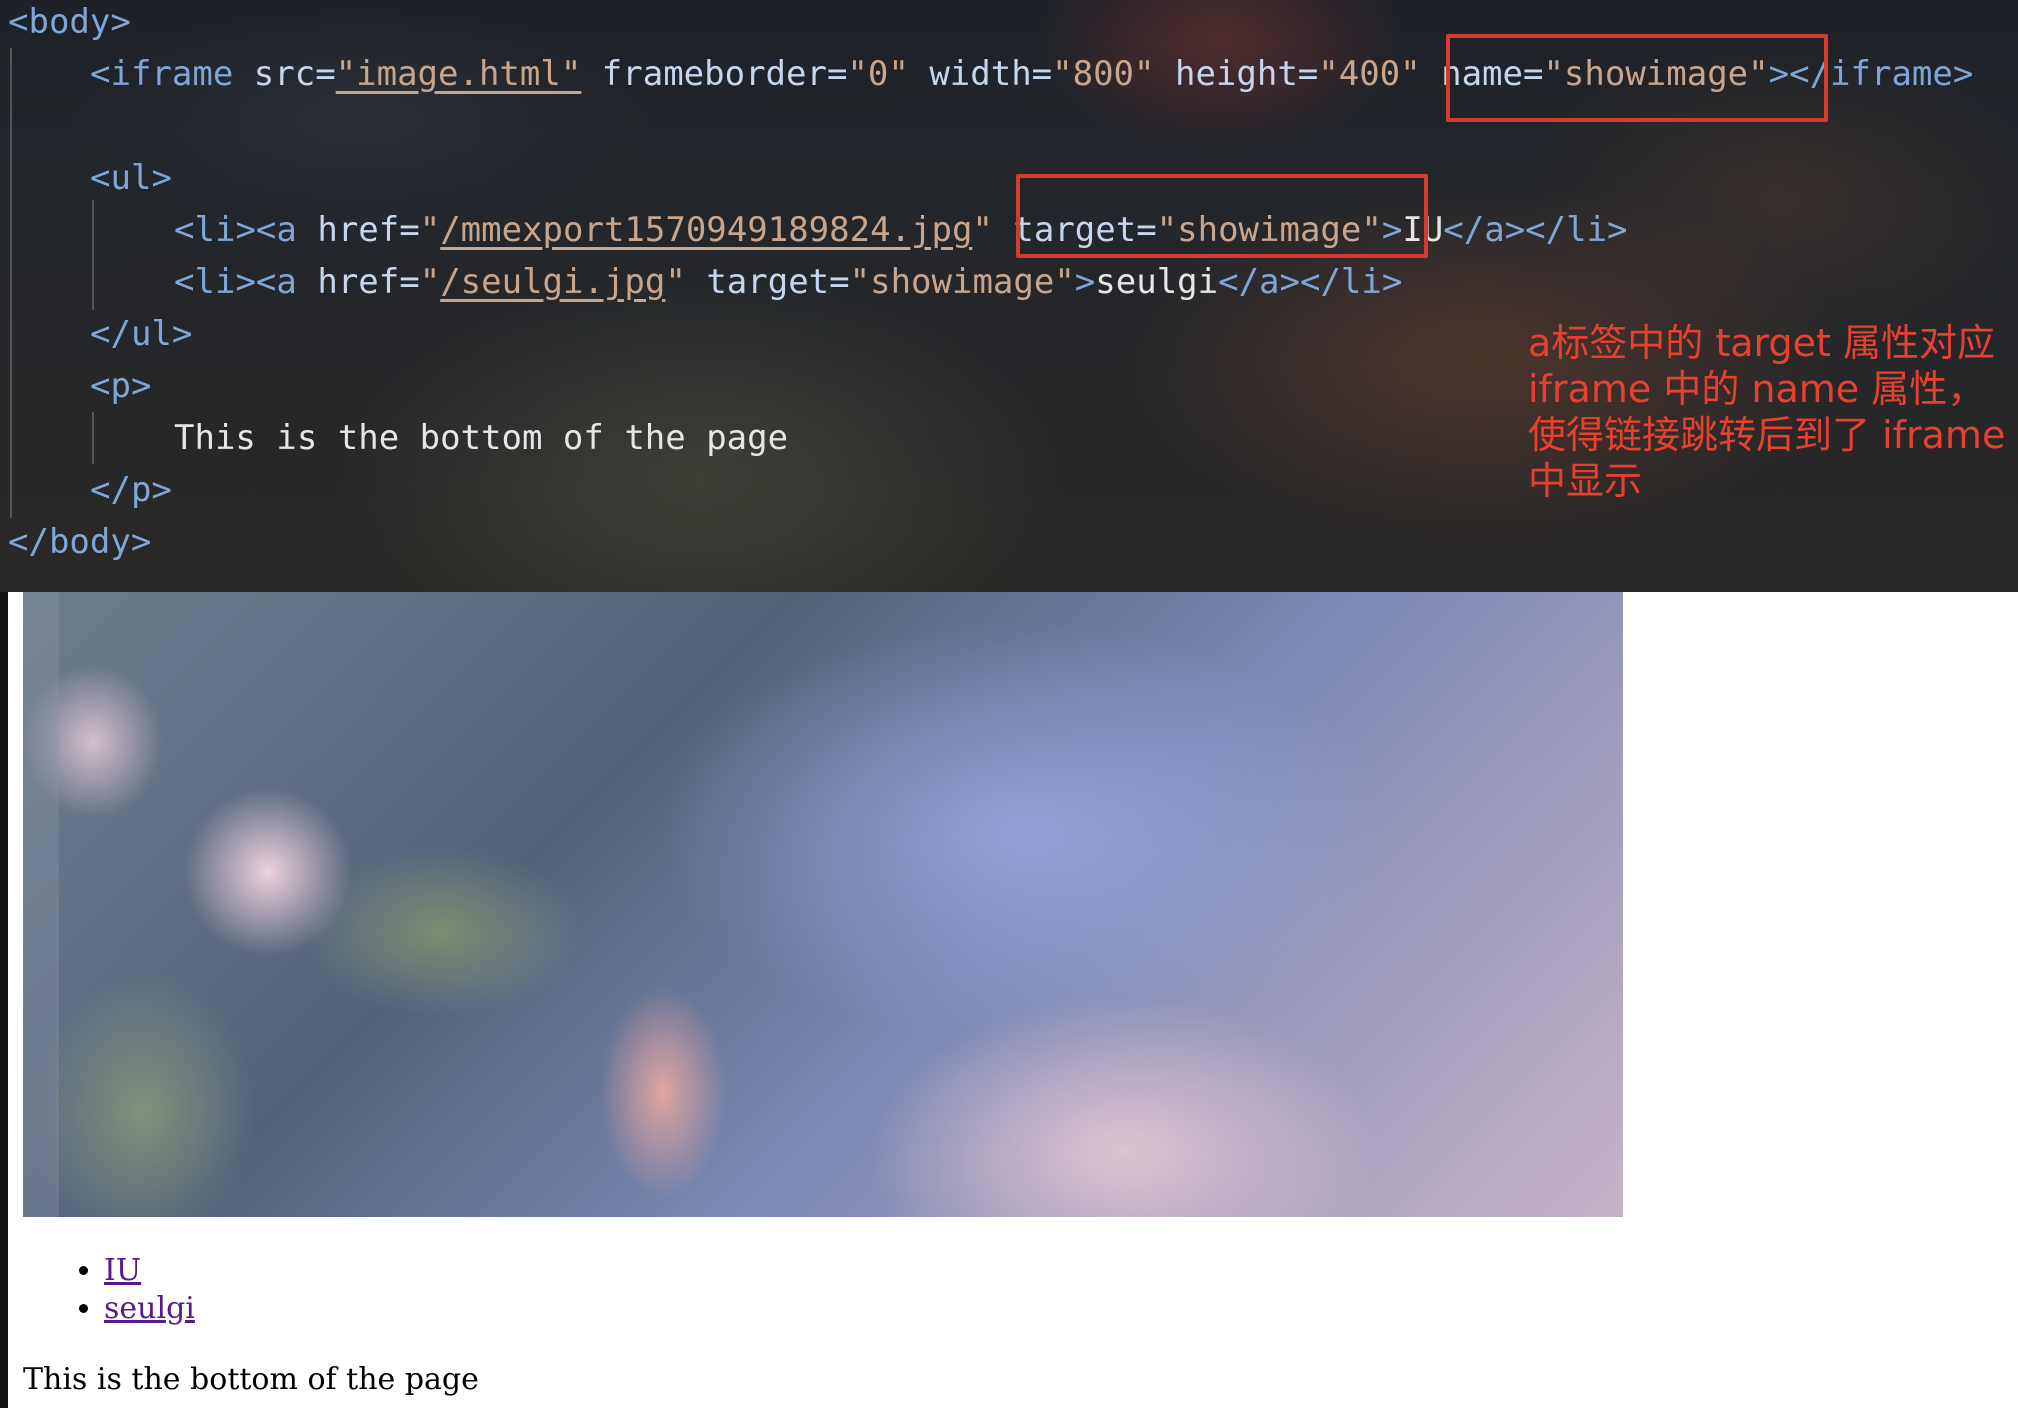  What do you see at coordinates (458, 74) in the screenshot?
I see `code-token: "image.html"` at bounding box center [458, 74].